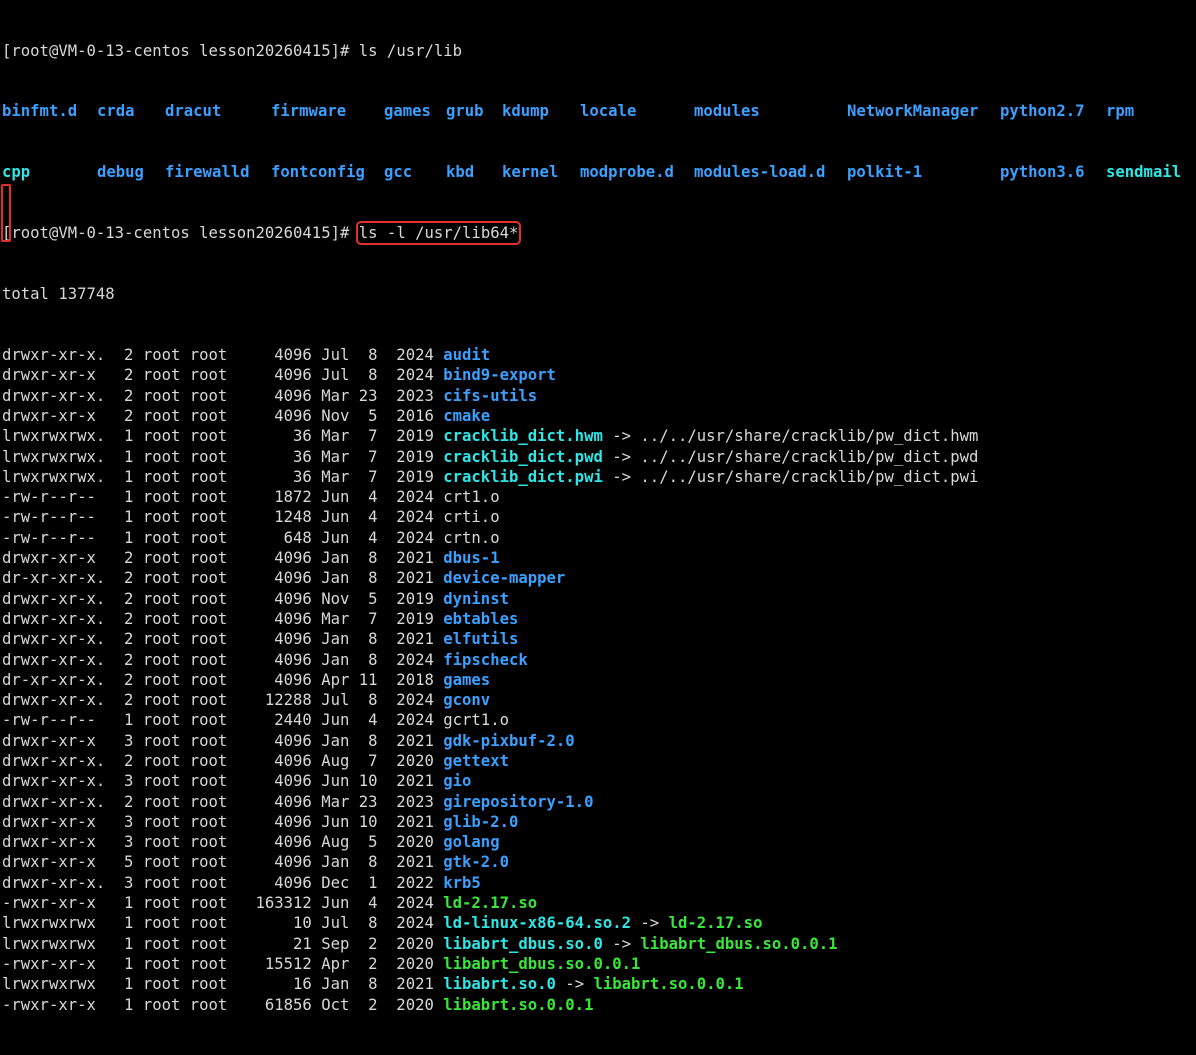  I want to click on ls-entry: NetworkManager, so click(913, 111).